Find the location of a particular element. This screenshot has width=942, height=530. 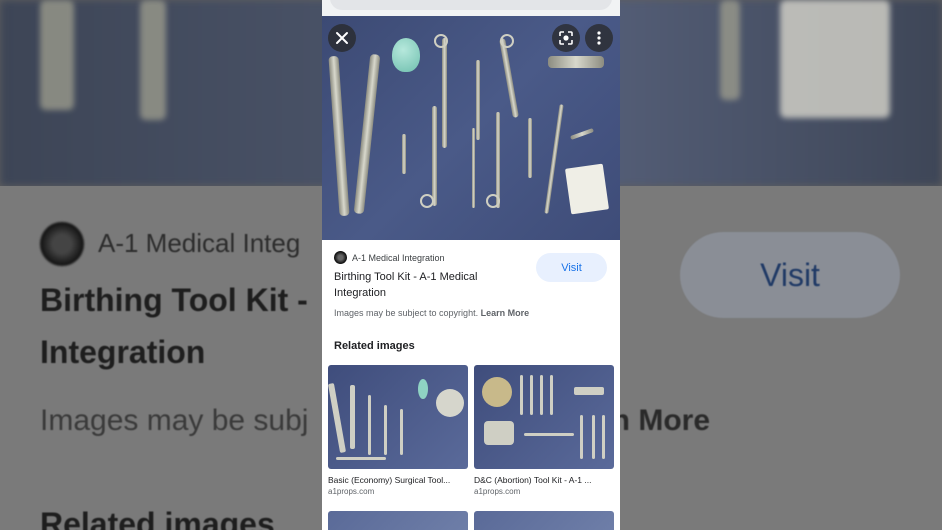

thumb-bulb is located at coordinates (423, 389).